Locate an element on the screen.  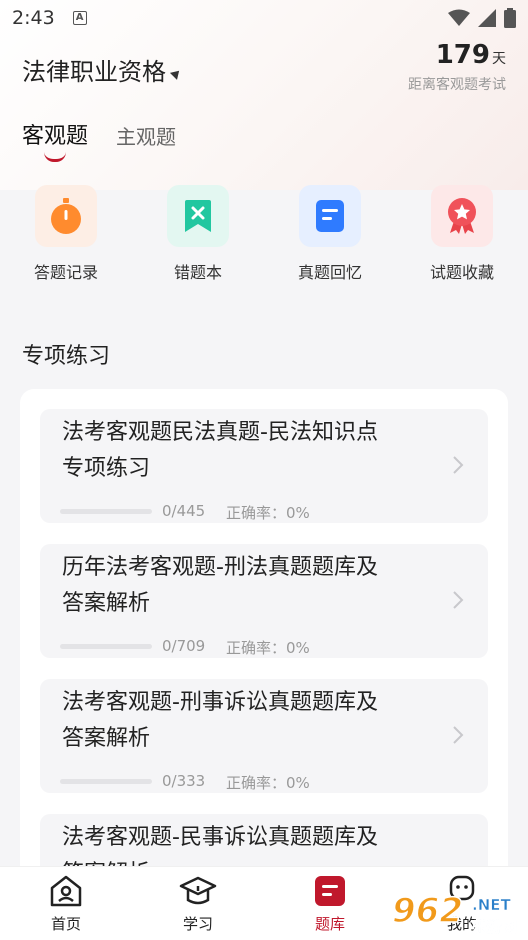
tab-objective-label: 客观题 is located at coordinates (55, 136).